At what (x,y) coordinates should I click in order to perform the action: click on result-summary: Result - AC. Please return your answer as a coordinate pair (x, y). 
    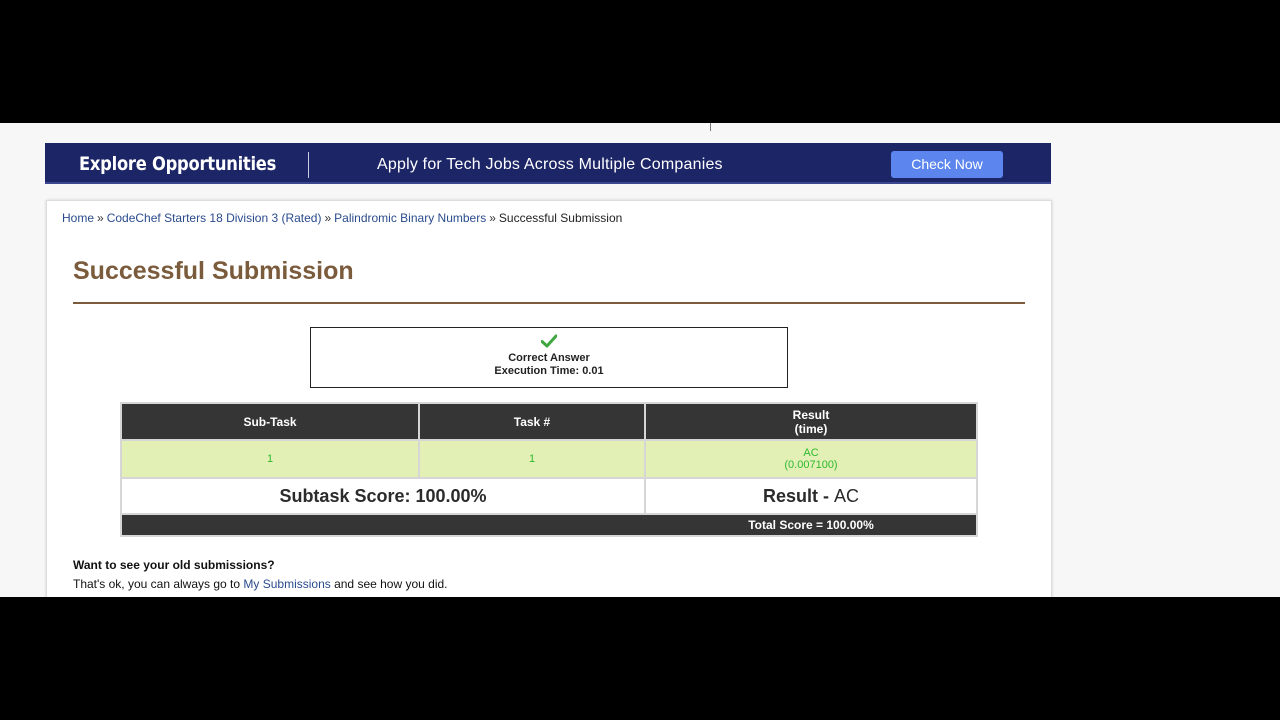
    Looking at the image, I should click on (811, 496).